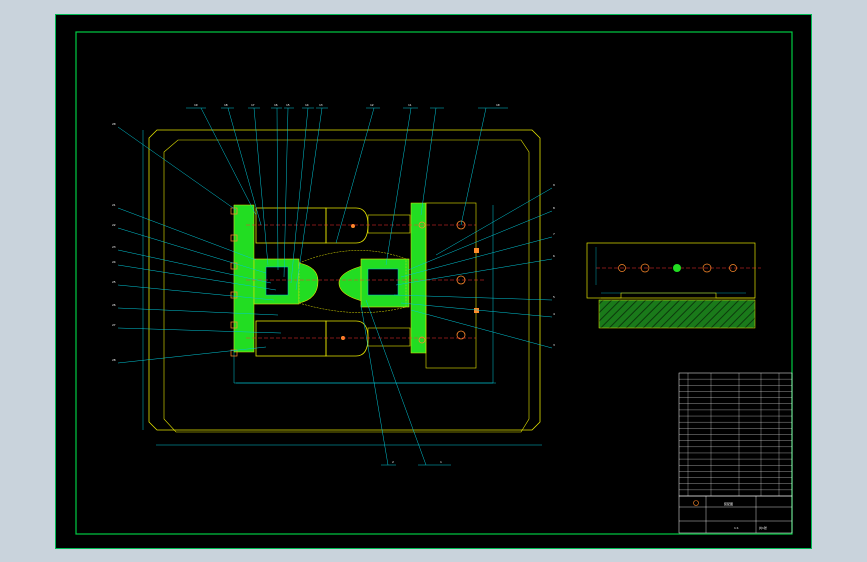 Image resolution: width=867 pixels, height=562 pixels. I want to click on lower-cylinder-cap, so click(347, 338).